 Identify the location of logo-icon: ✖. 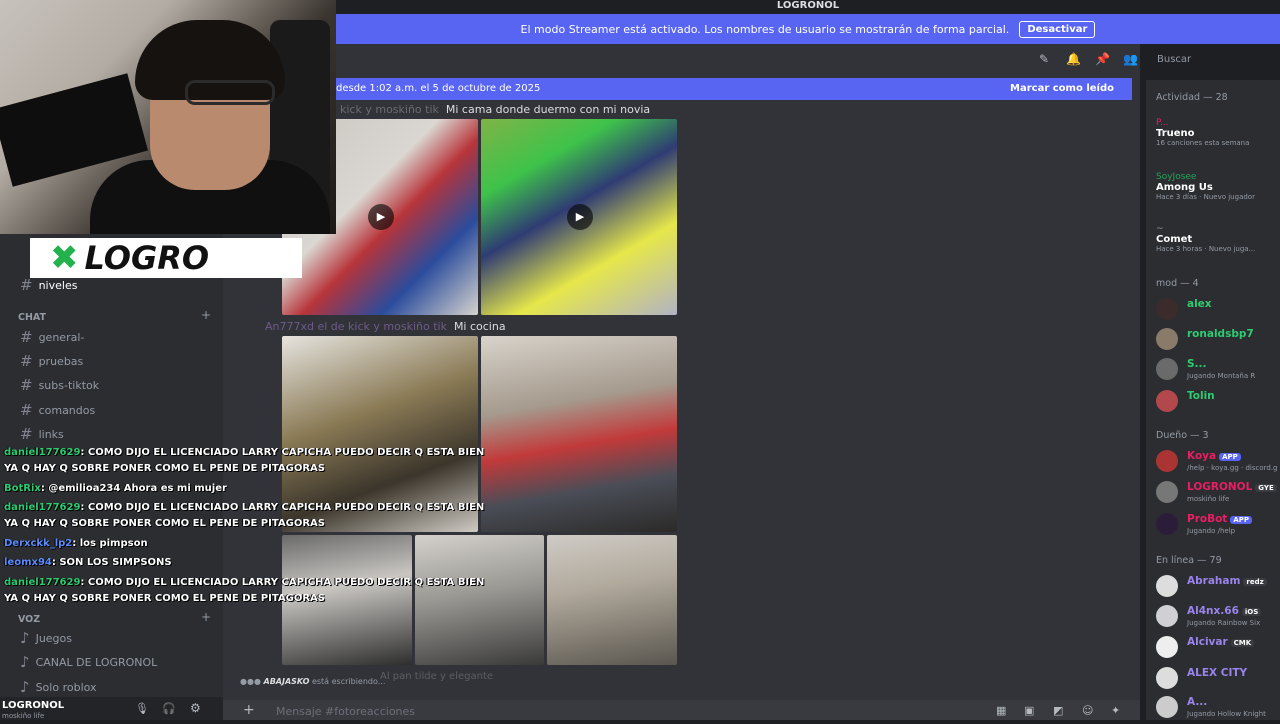
(64, 258).